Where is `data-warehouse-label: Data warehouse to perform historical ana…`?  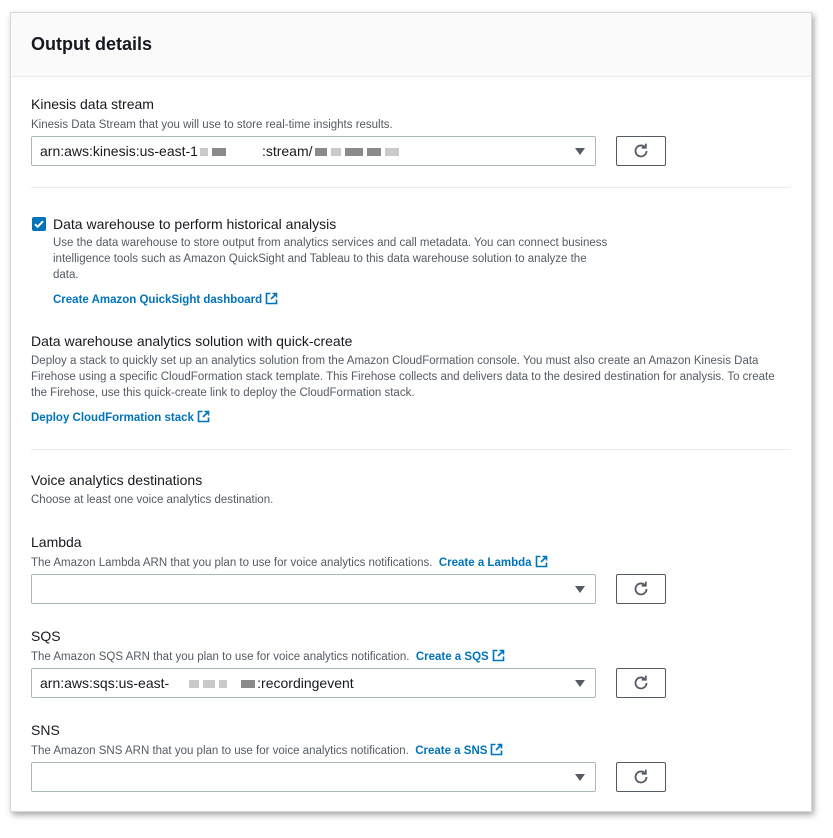 data-warehouse-label: Data warehouse to perform historical ana… is located at coordinates (195, 224).